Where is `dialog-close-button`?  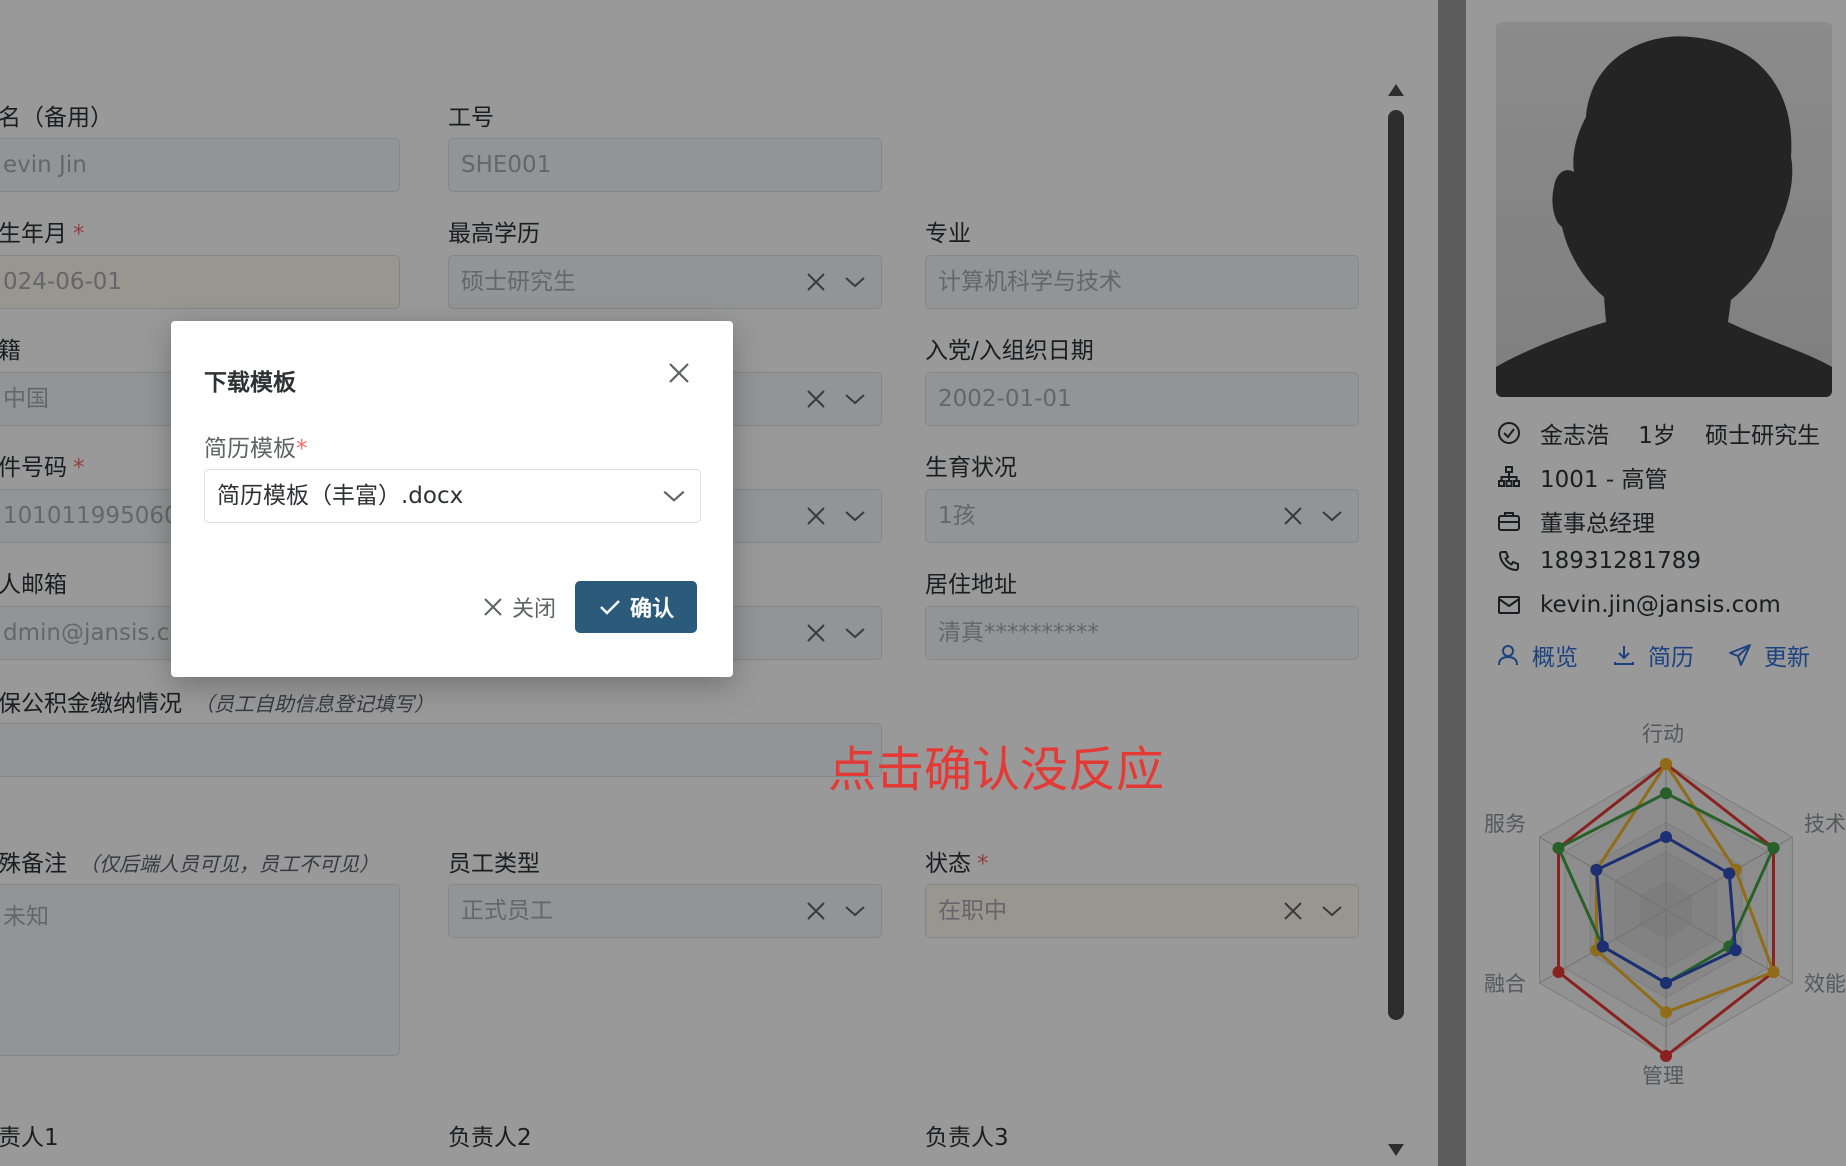
dialog-close-button is located at coordinates (679, 373).